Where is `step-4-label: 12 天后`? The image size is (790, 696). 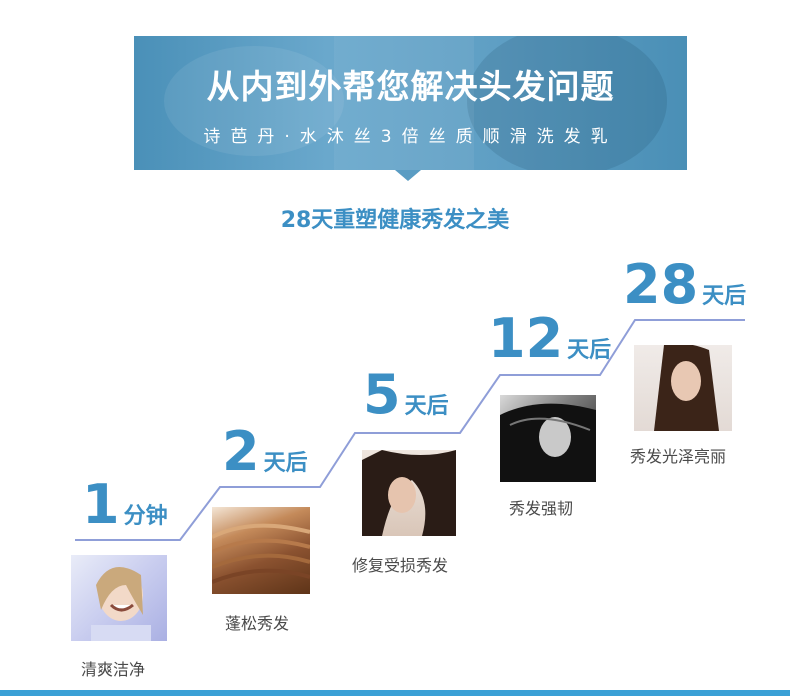
step-4-label: 12 天后 is located at coordinates (549, 339).